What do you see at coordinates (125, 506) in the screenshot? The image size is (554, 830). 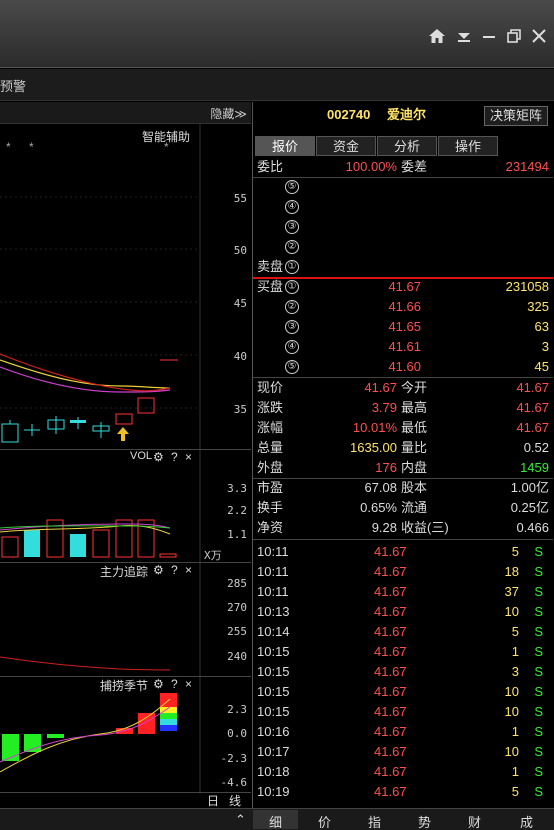 I see `vol-chart` at bounding box center [125, 506].